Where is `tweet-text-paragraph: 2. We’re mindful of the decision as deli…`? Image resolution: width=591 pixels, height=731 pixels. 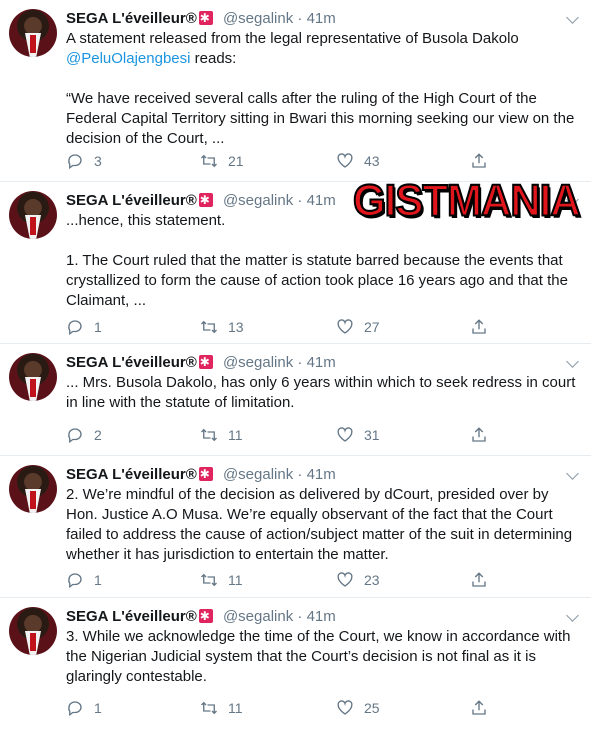
tweet-text-paragraph: 2. We’re mindful of the decision as deli… is located at coordinates (319, 524).